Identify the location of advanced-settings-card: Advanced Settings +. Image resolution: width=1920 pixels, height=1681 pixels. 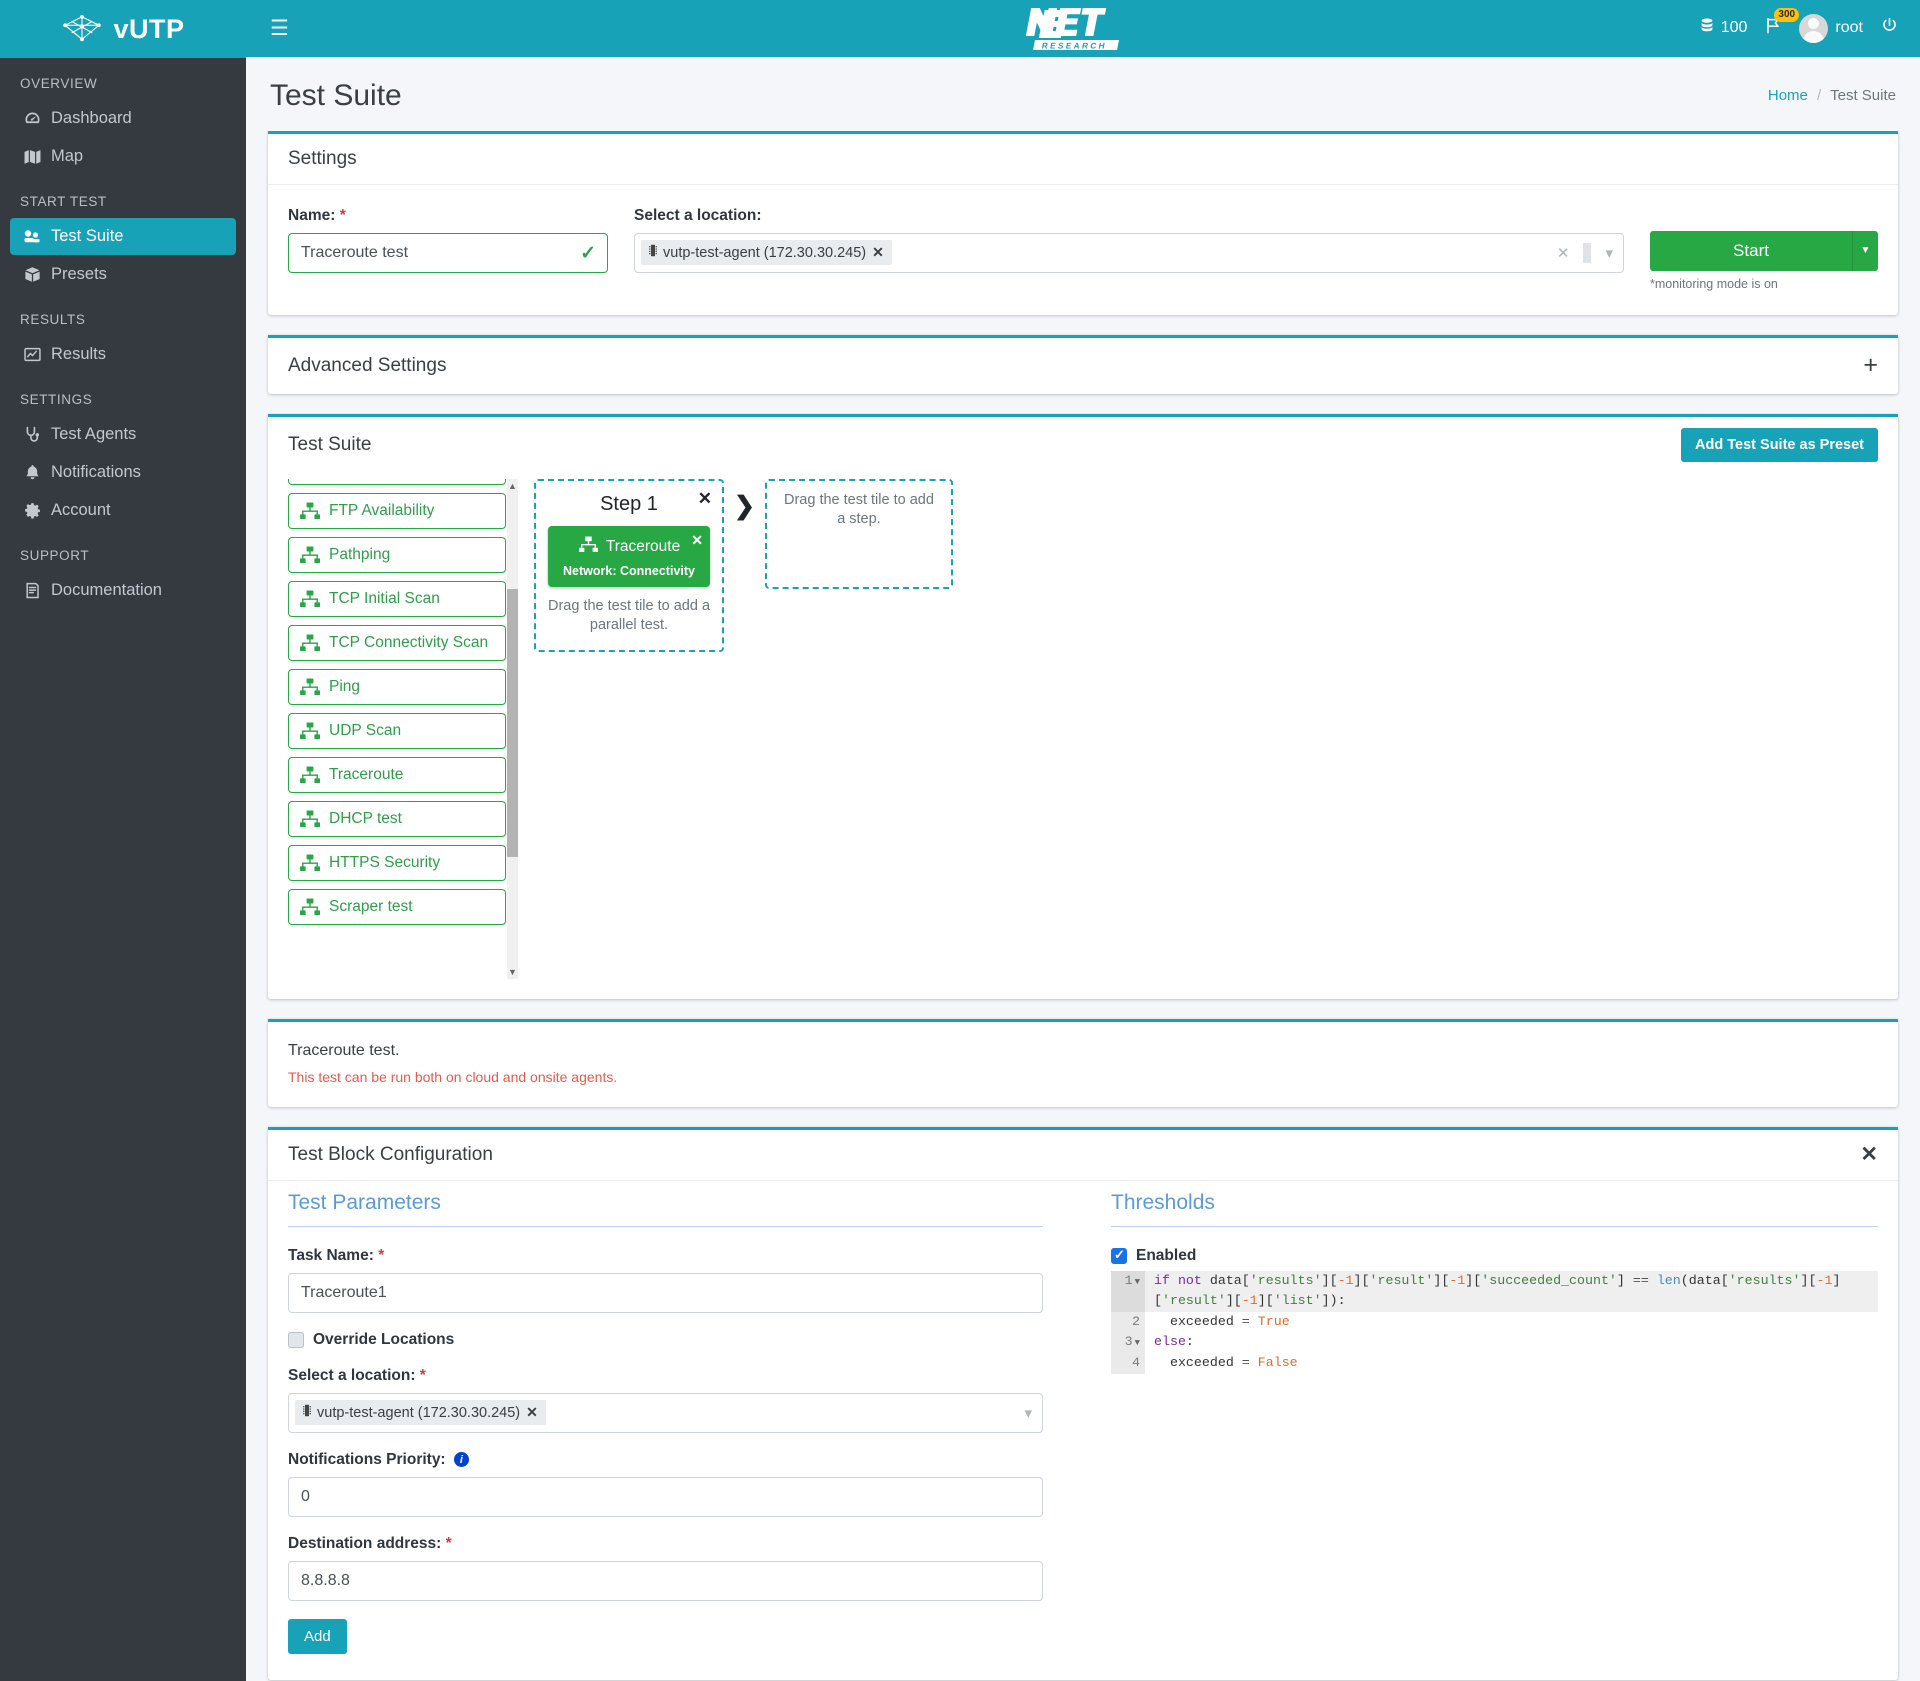
(1083, 364).